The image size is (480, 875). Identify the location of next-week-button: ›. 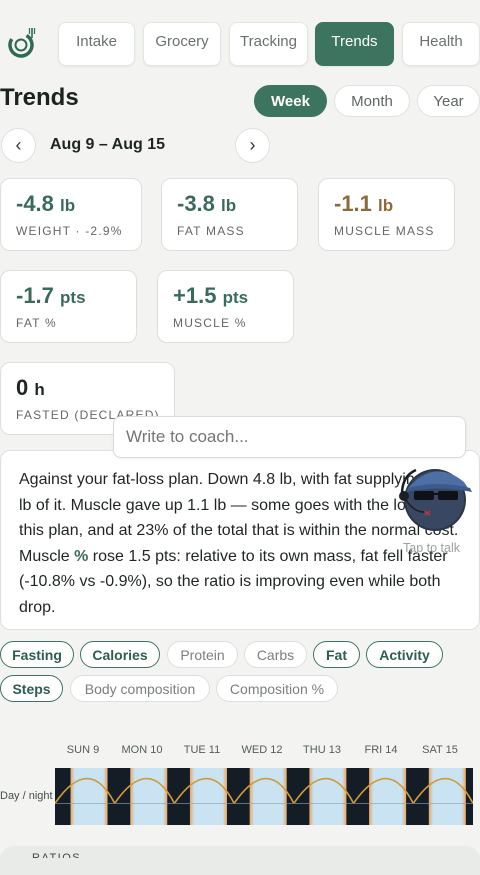
(252, 145).